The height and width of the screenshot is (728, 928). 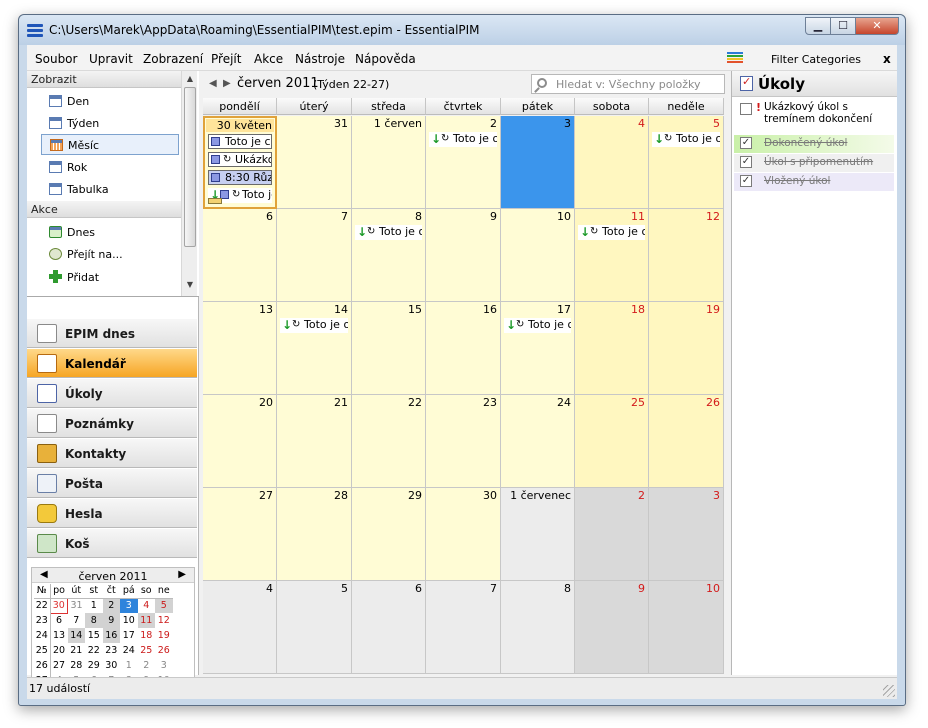 What do you see at coordinates (877, 26) in the screenshot?
I see `close-button: ✕` at bounding box center [877, 26].